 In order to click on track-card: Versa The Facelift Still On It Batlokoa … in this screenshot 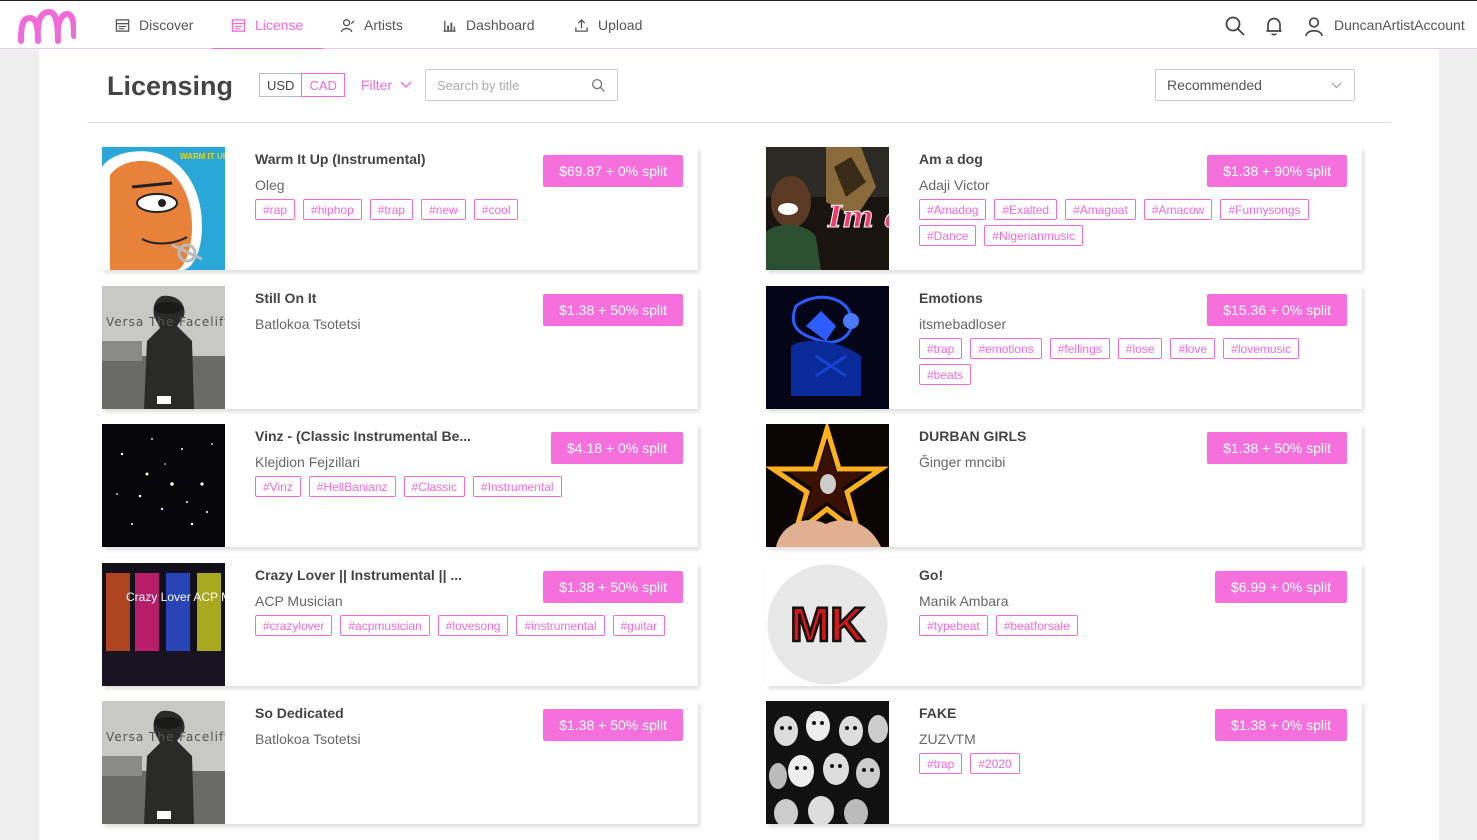, I will do `click(400, 347)`.